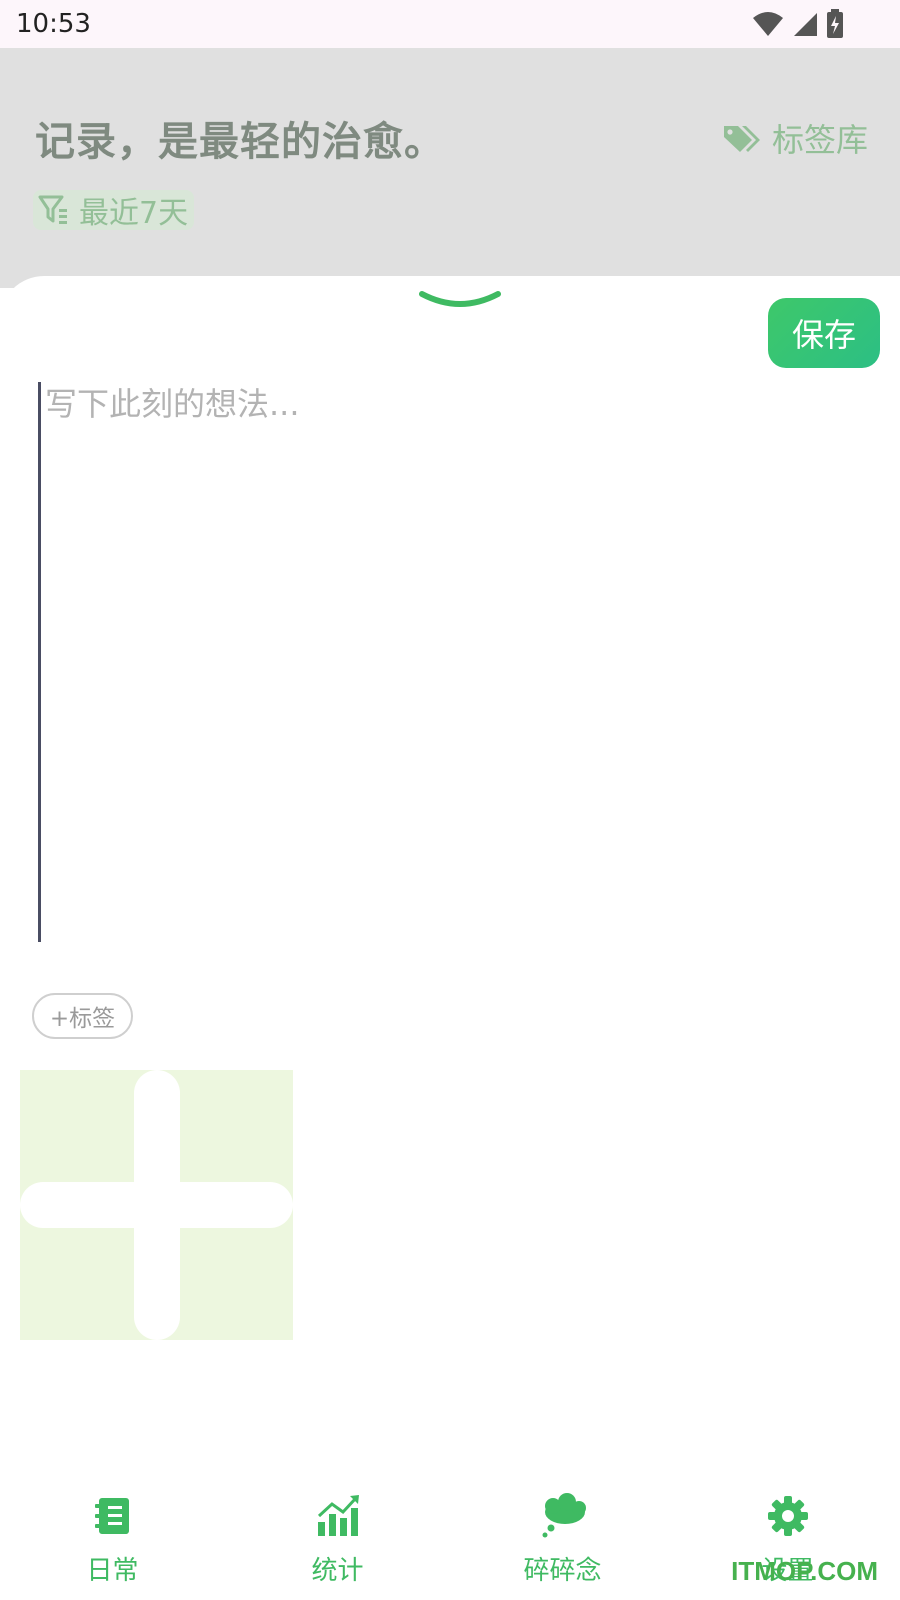 The image size is (900, 1600). Describe the element at coordinates (819, 140) in the screenshot. I see `tag-library-label: 标签库` at that location.